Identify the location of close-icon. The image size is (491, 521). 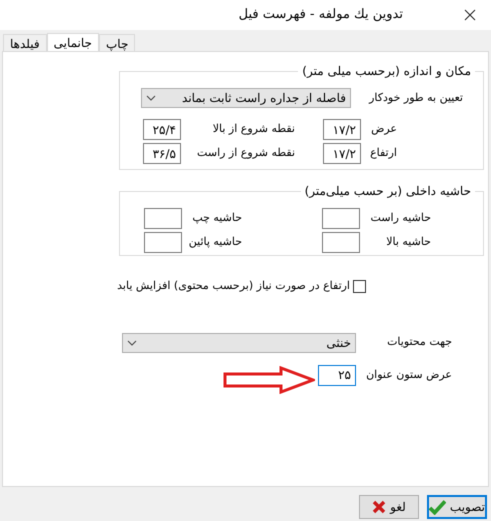
(470, 15).